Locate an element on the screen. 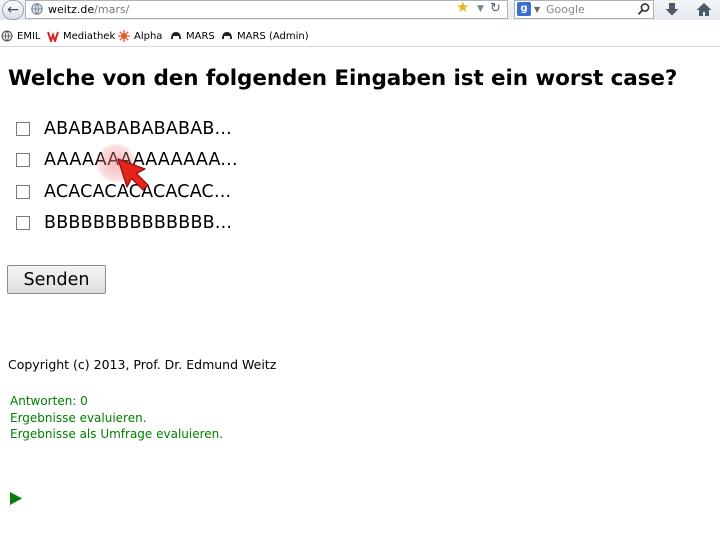  bookmark-label: Mediathek is located at coordinates (89, 36).